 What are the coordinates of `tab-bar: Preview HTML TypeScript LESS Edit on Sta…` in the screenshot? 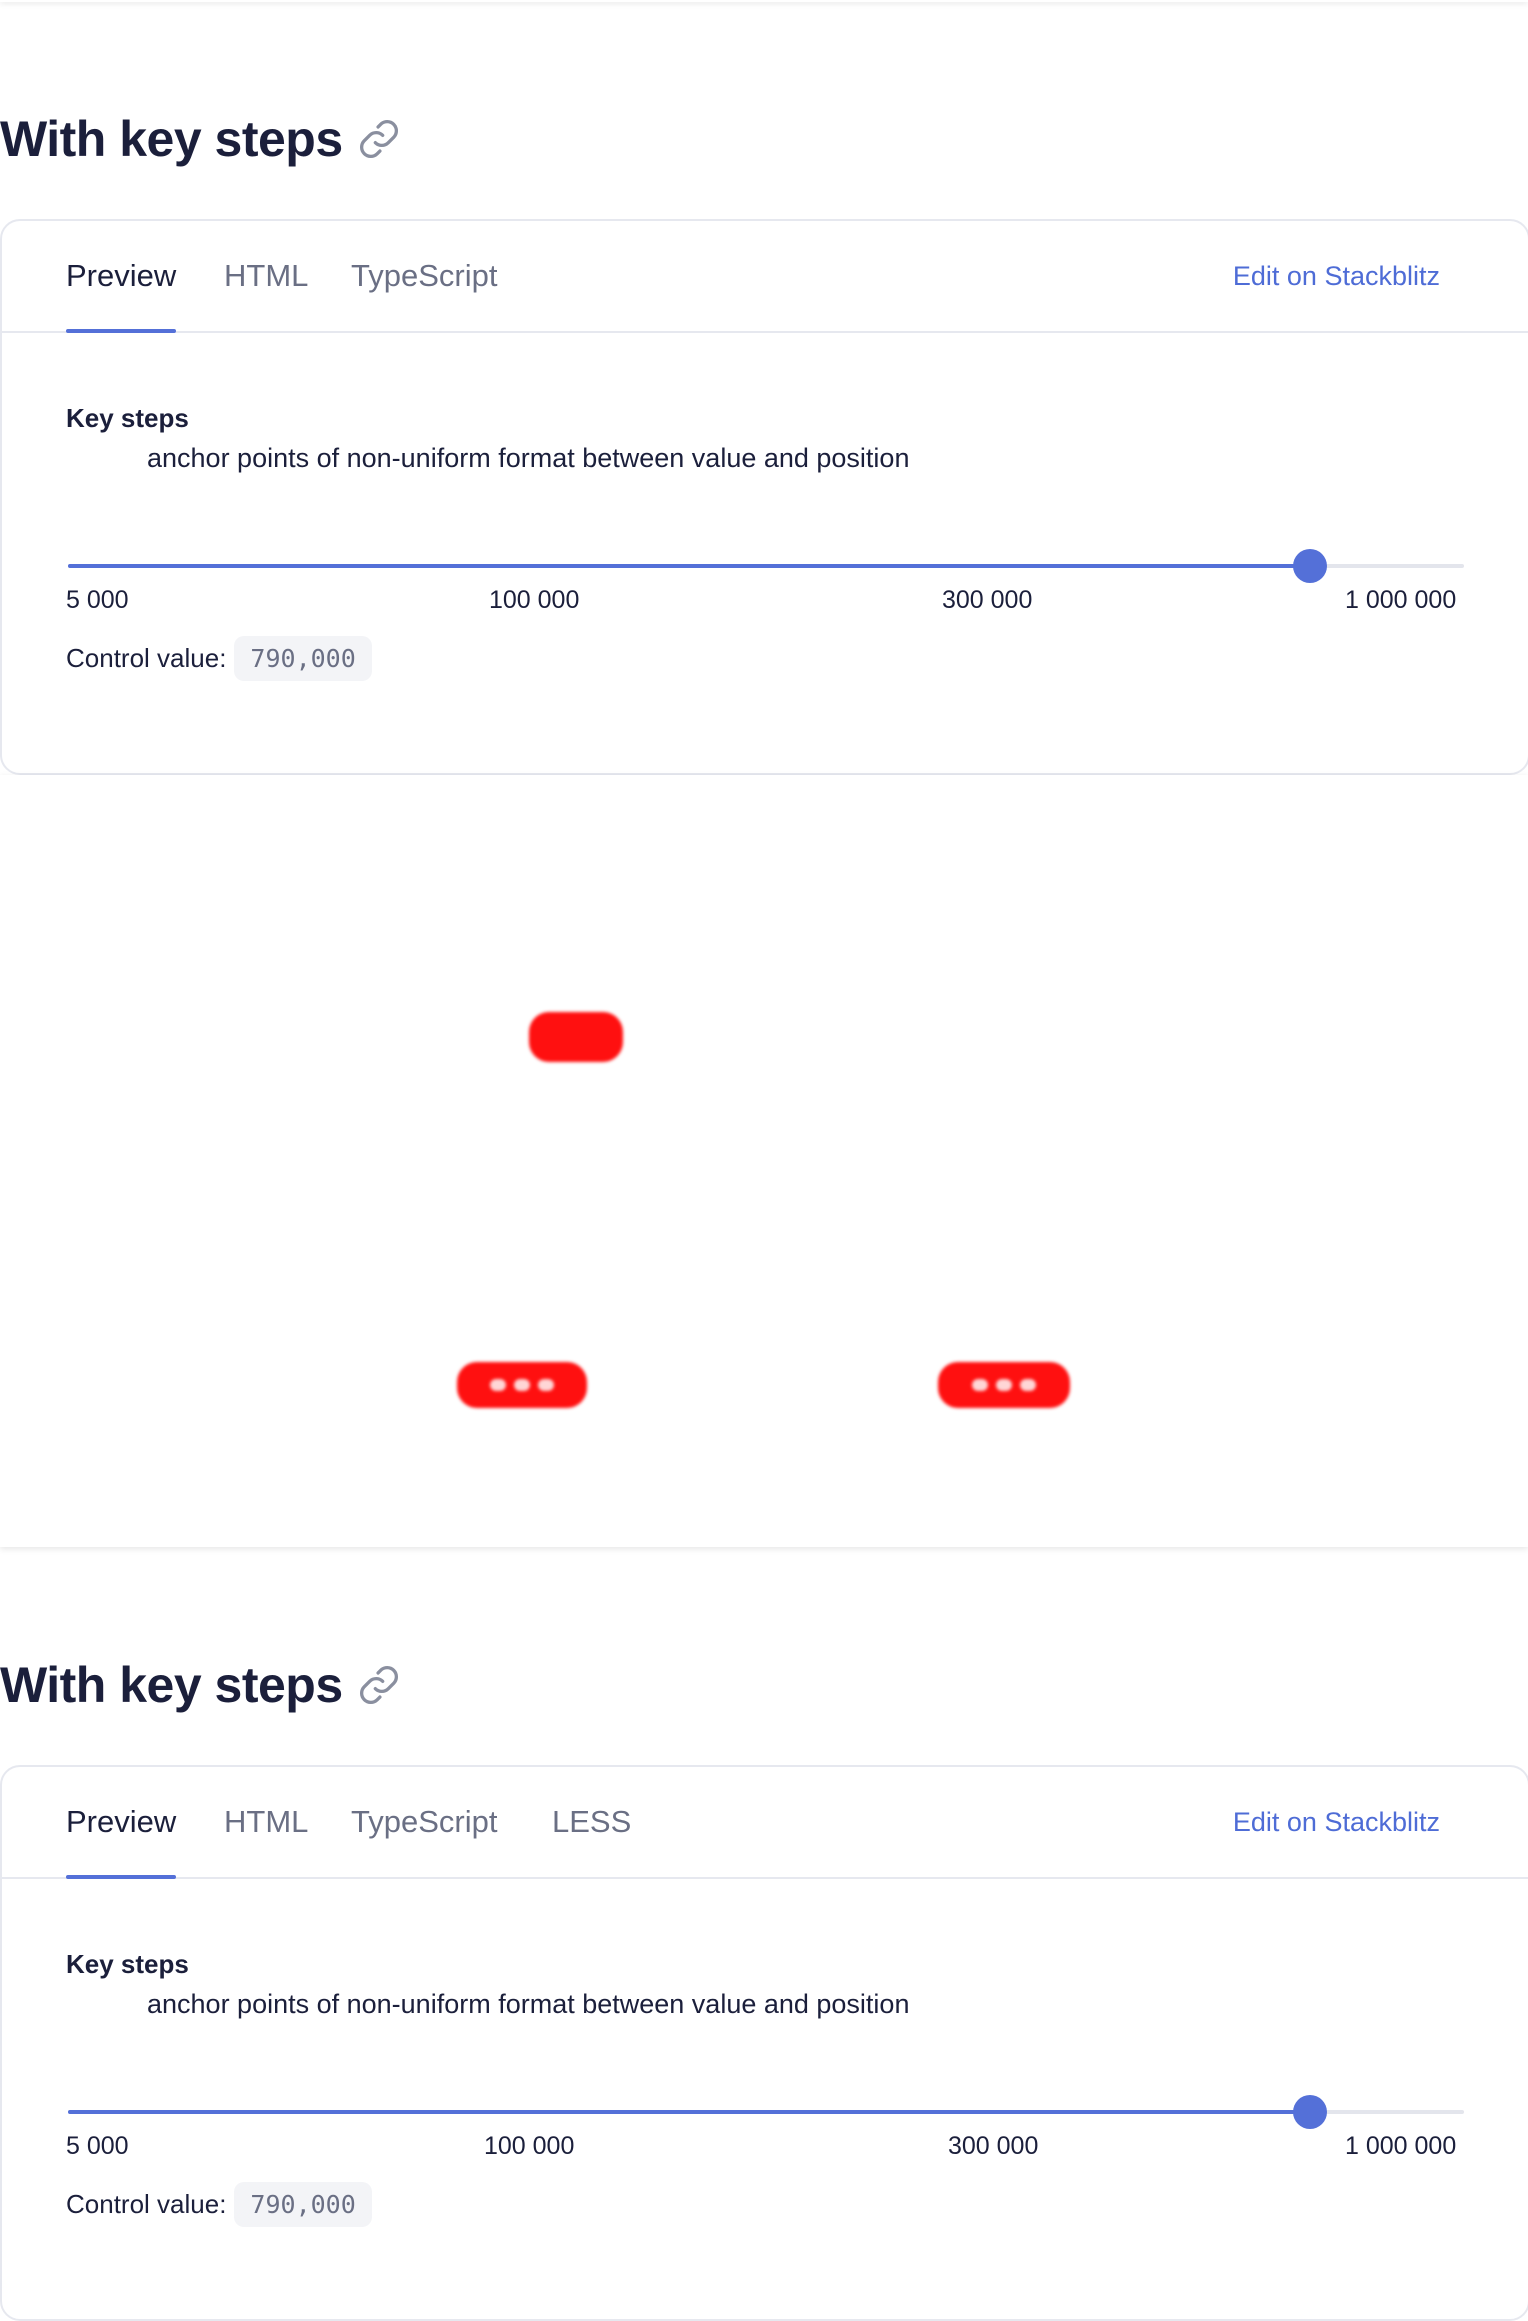 It's located at (765, 1823).